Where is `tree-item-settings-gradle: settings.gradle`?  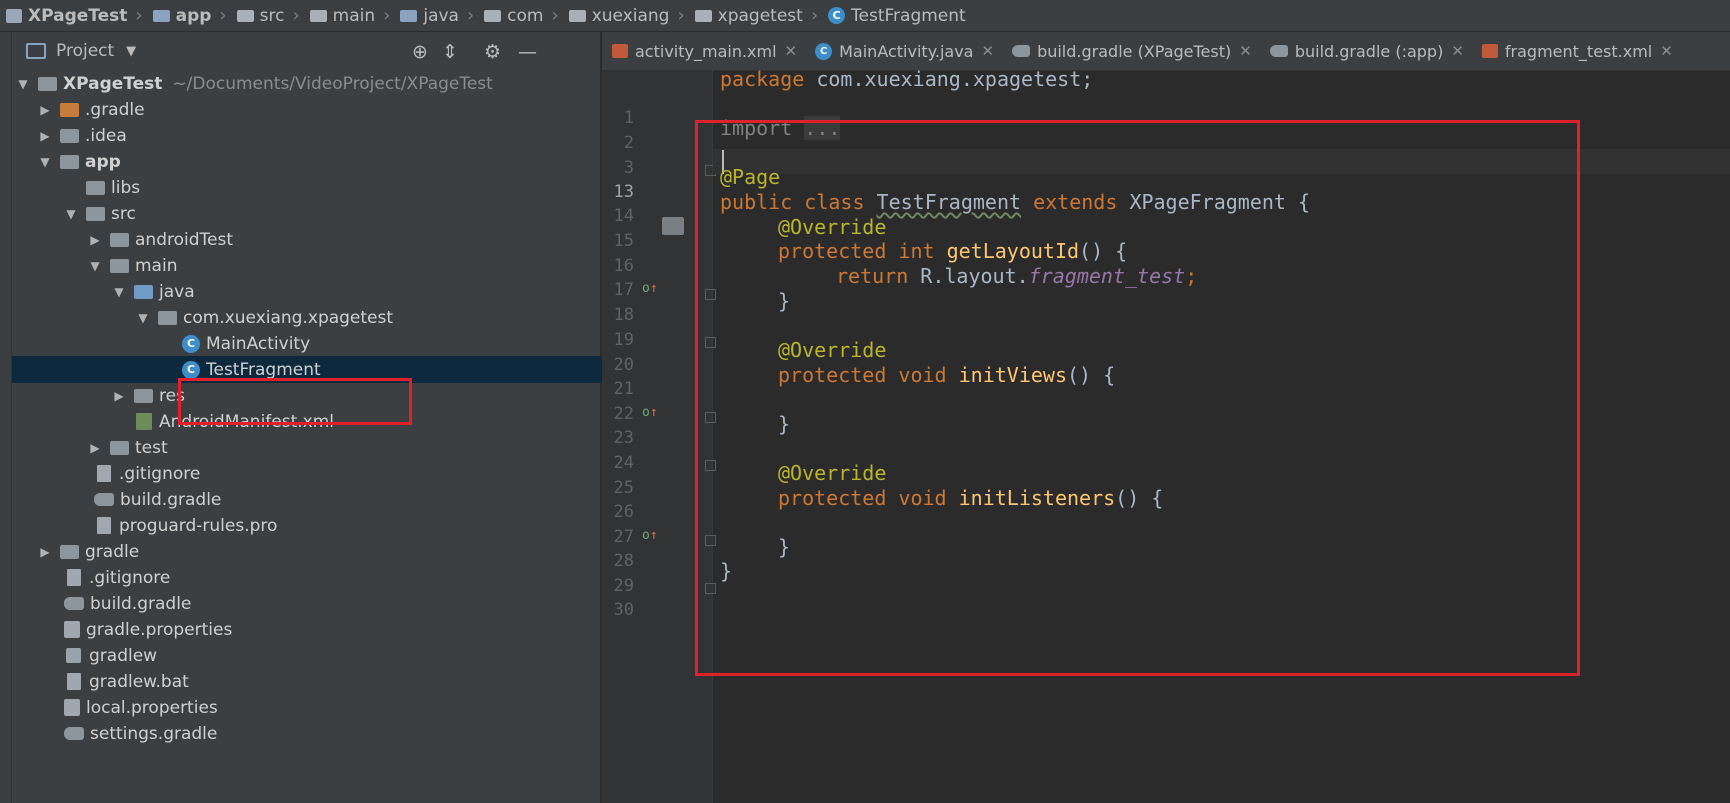 tree-item-settings-gradle: settings.gradle is located at coordinates (332, 733).